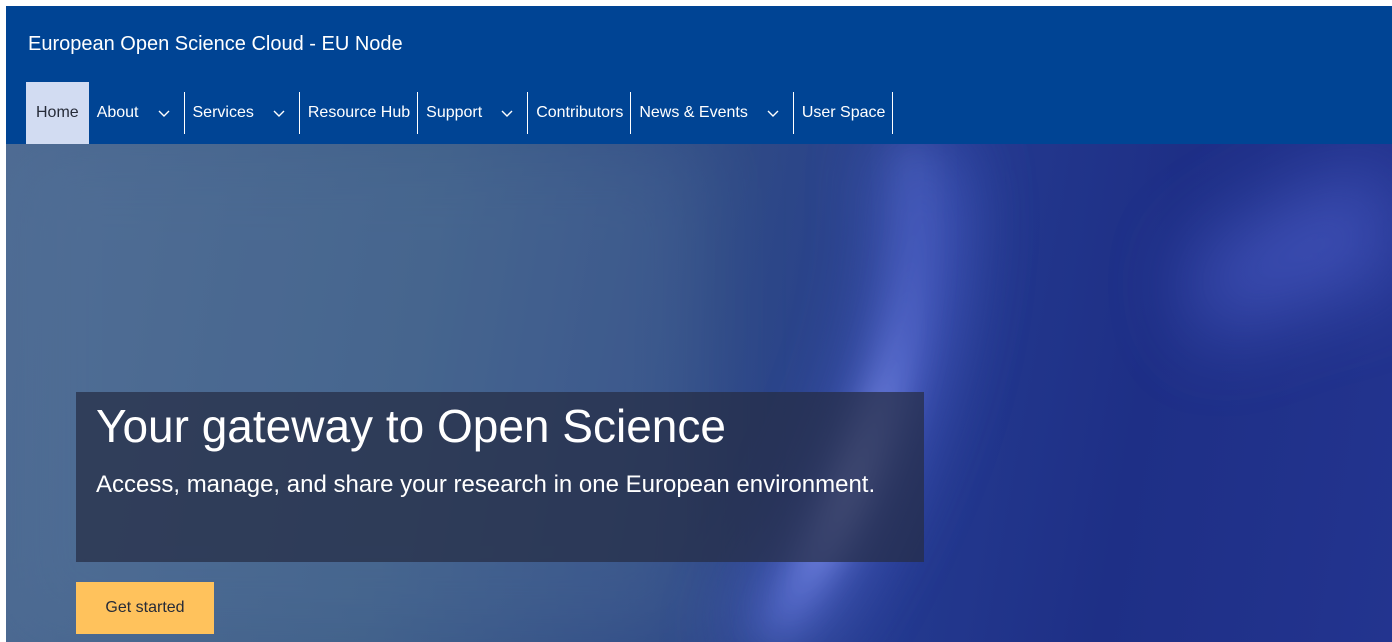 The image size is (1392, 642). I want to click on main-nav: Home About Services Resource Hub Support, so click(460, 113).